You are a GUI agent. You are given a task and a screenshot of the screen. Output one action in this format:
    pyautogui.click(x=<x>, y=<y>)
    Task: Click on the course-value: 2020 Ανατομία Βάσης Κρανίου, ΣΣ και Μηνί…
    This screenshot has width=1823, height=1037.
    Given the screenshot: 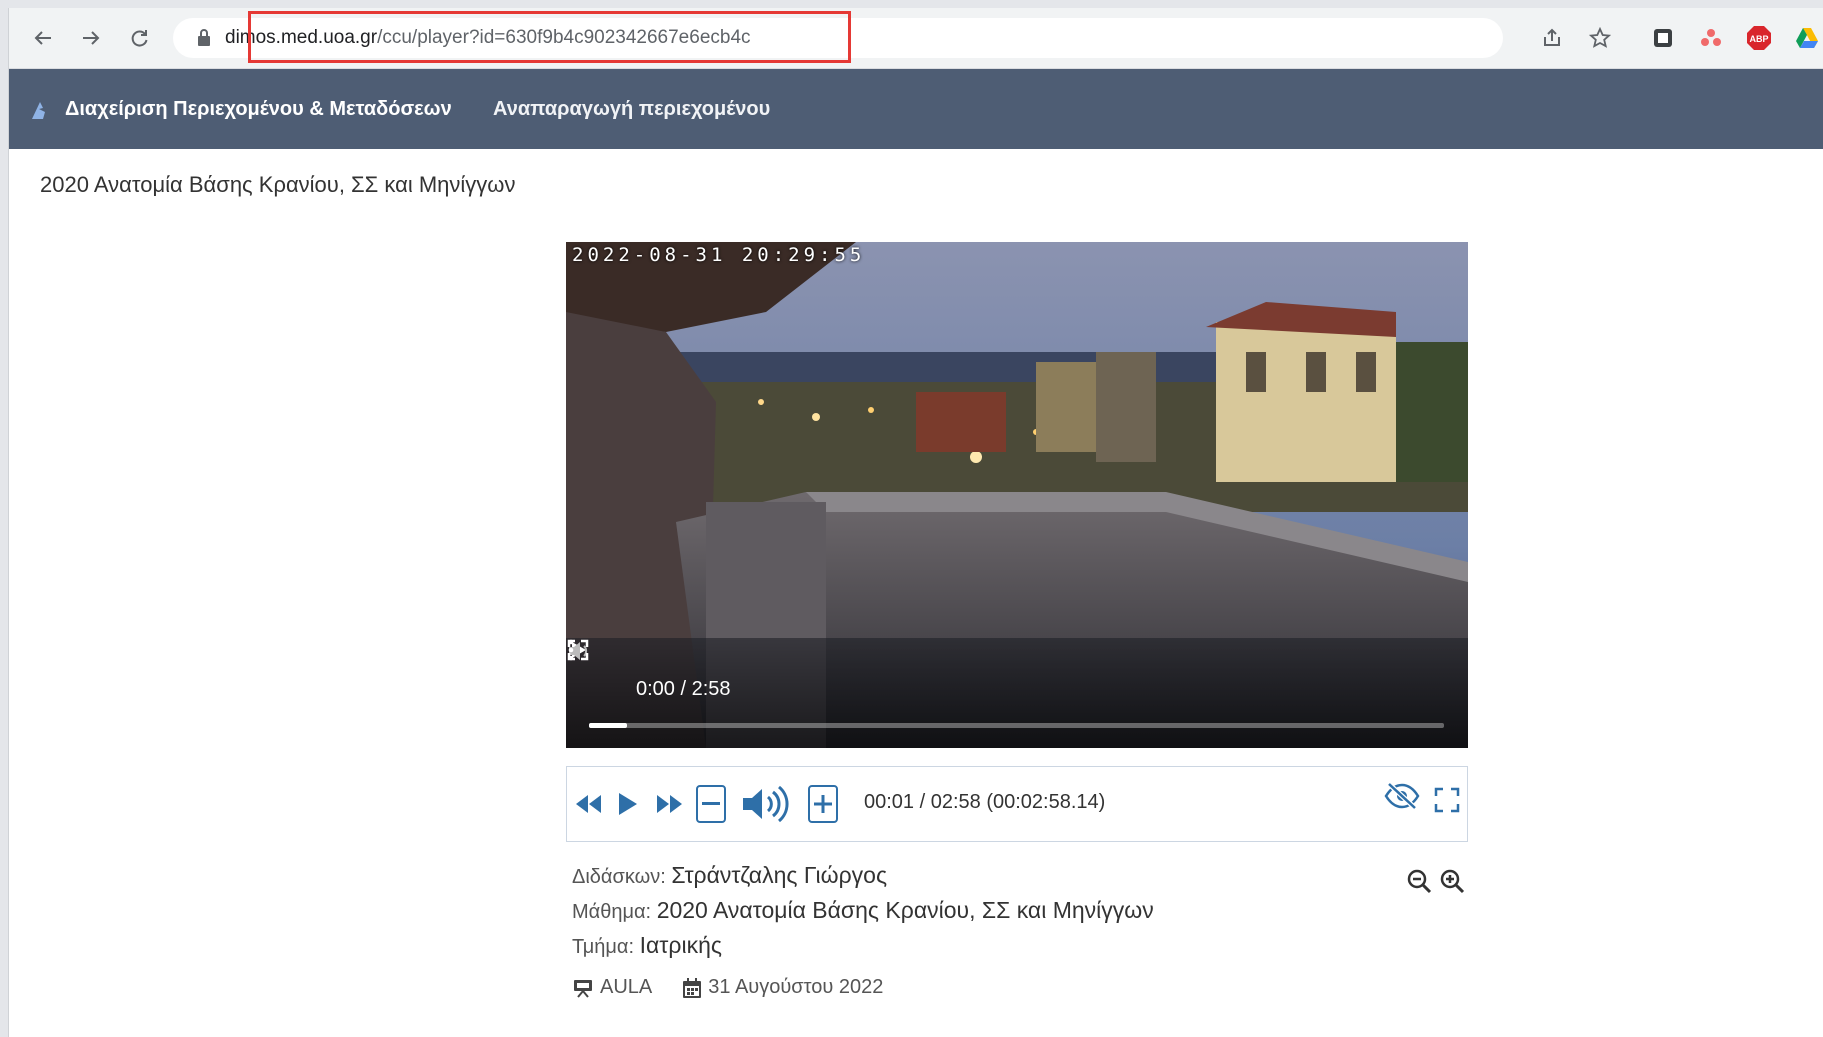 What is the action you would take?
    pyautogui.click(x=905, y=910)
    